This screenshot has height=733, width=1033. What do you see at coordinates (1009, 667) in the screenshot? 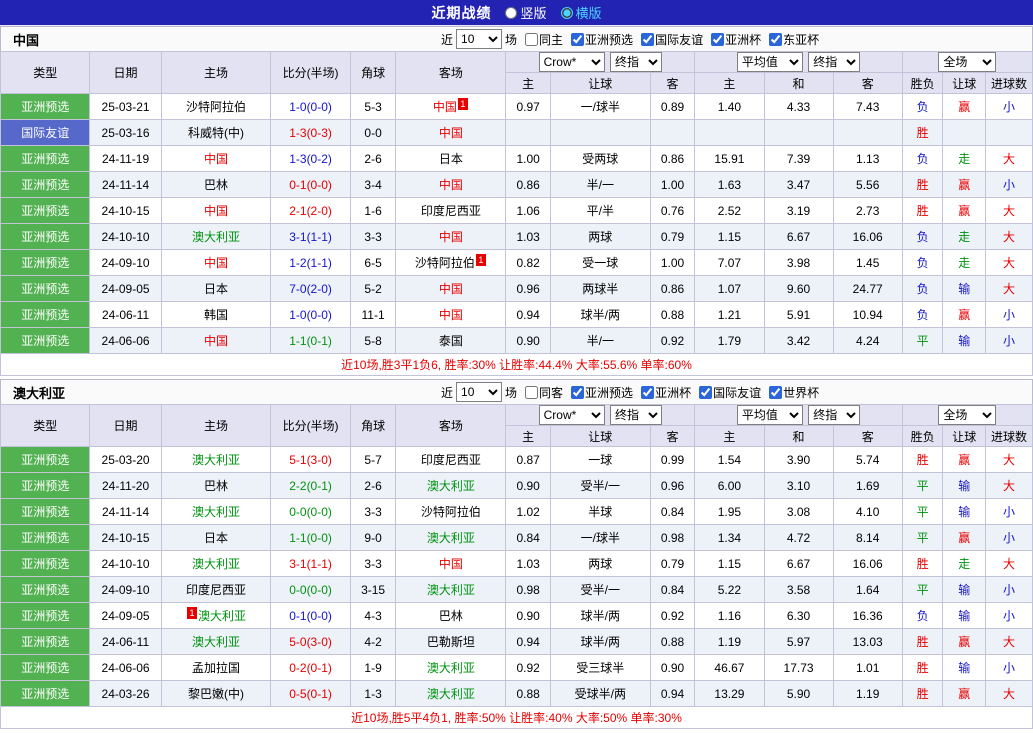
I see `goals-result-cell: 小` at bounding box center [1009, 667].